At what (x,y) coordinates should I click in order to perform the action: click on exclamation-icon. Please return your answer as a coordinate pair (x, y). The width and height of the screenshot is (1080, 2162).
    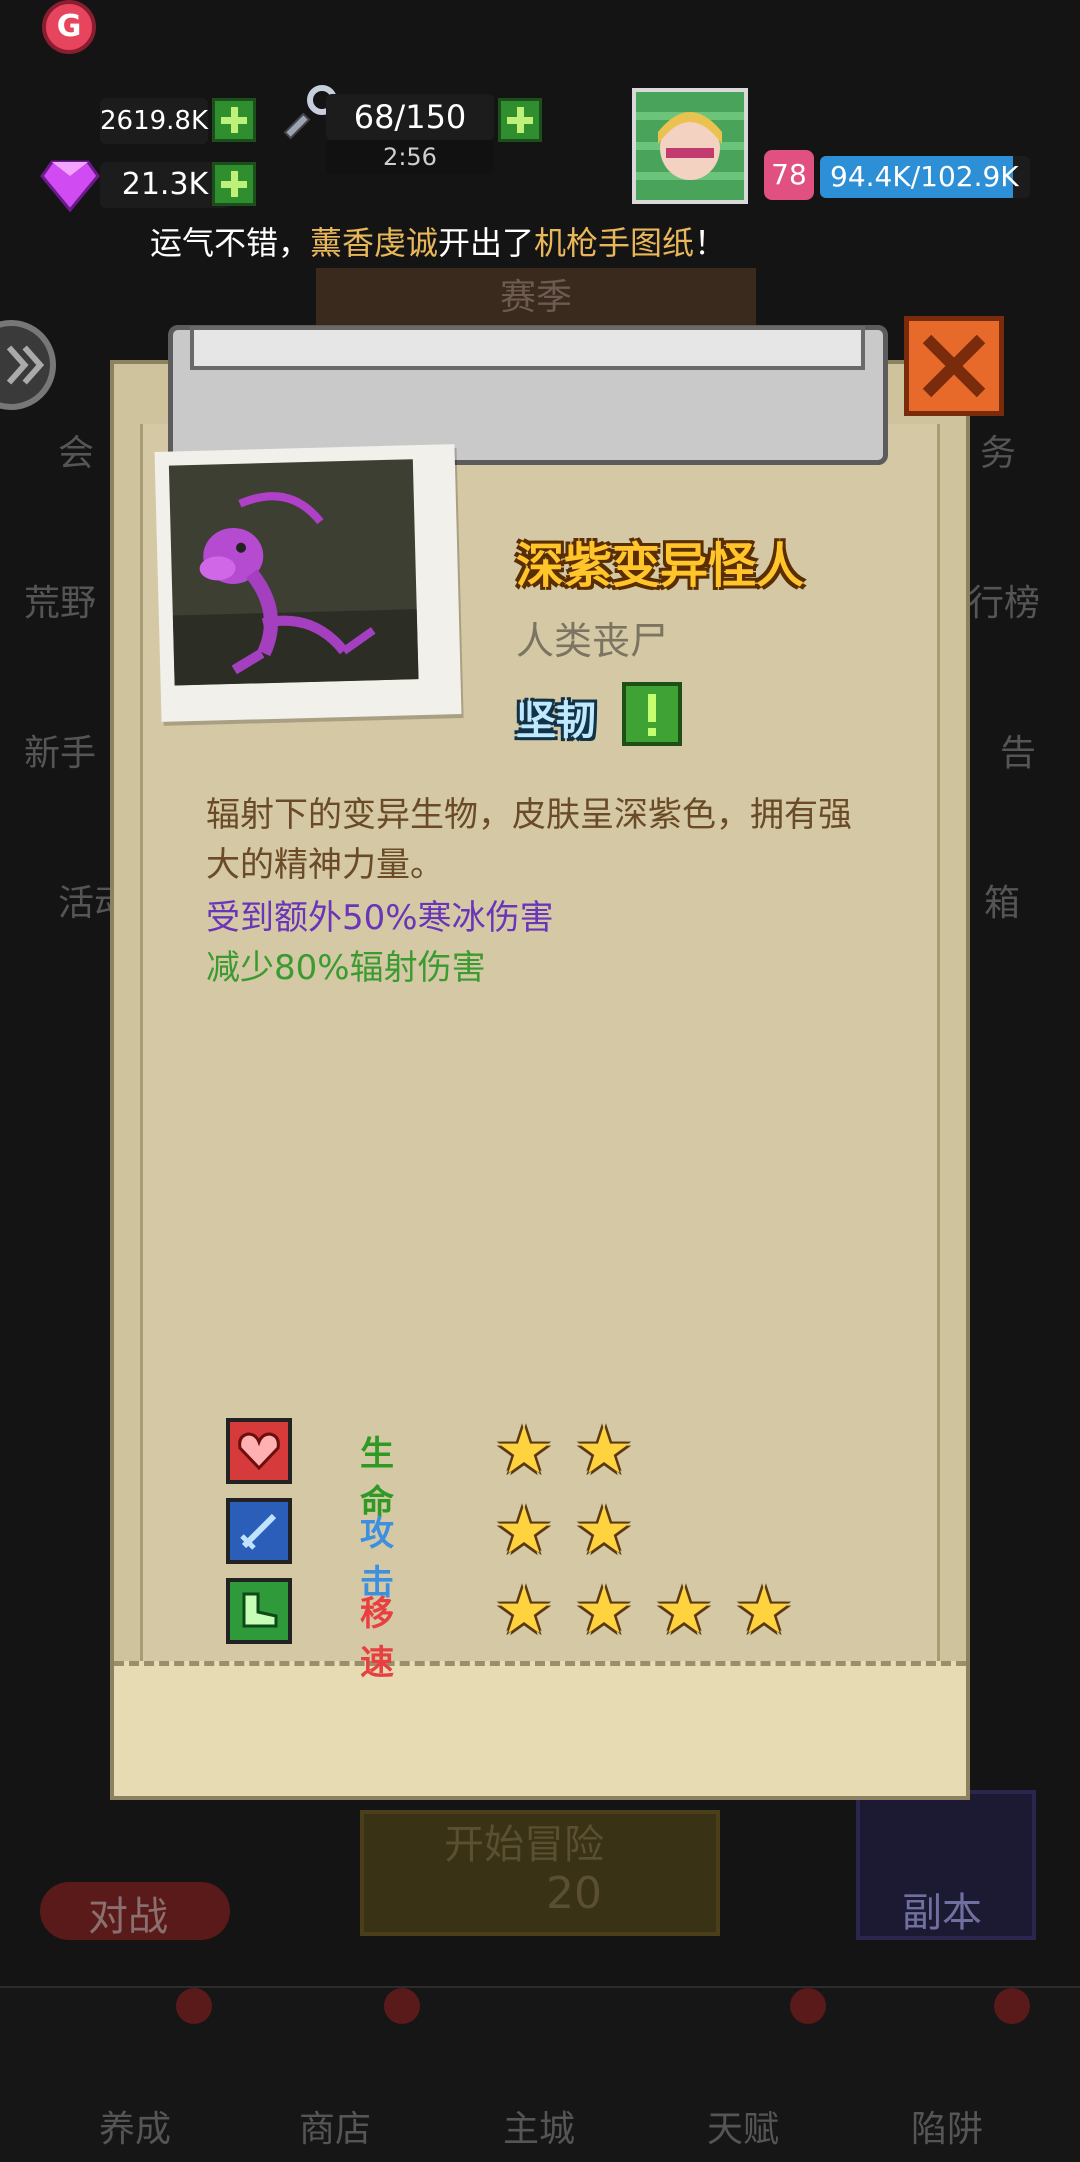
    Looking at the image, I should click on (652, 714).